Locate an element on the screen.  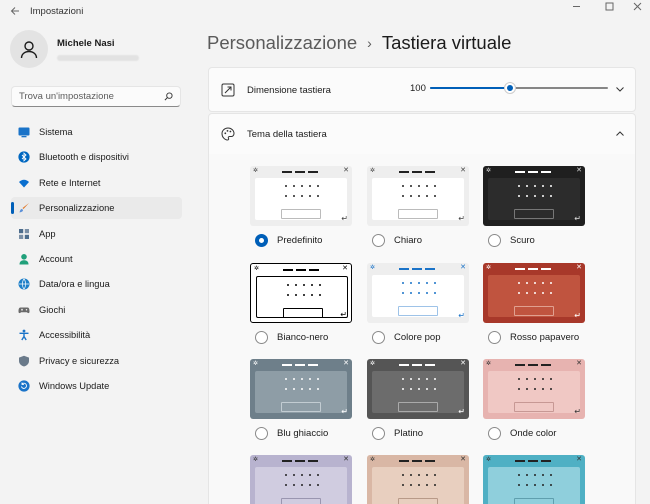
sidebar-item-rete-e-internet: Rete e Internet is located at coordinates (96, 183).